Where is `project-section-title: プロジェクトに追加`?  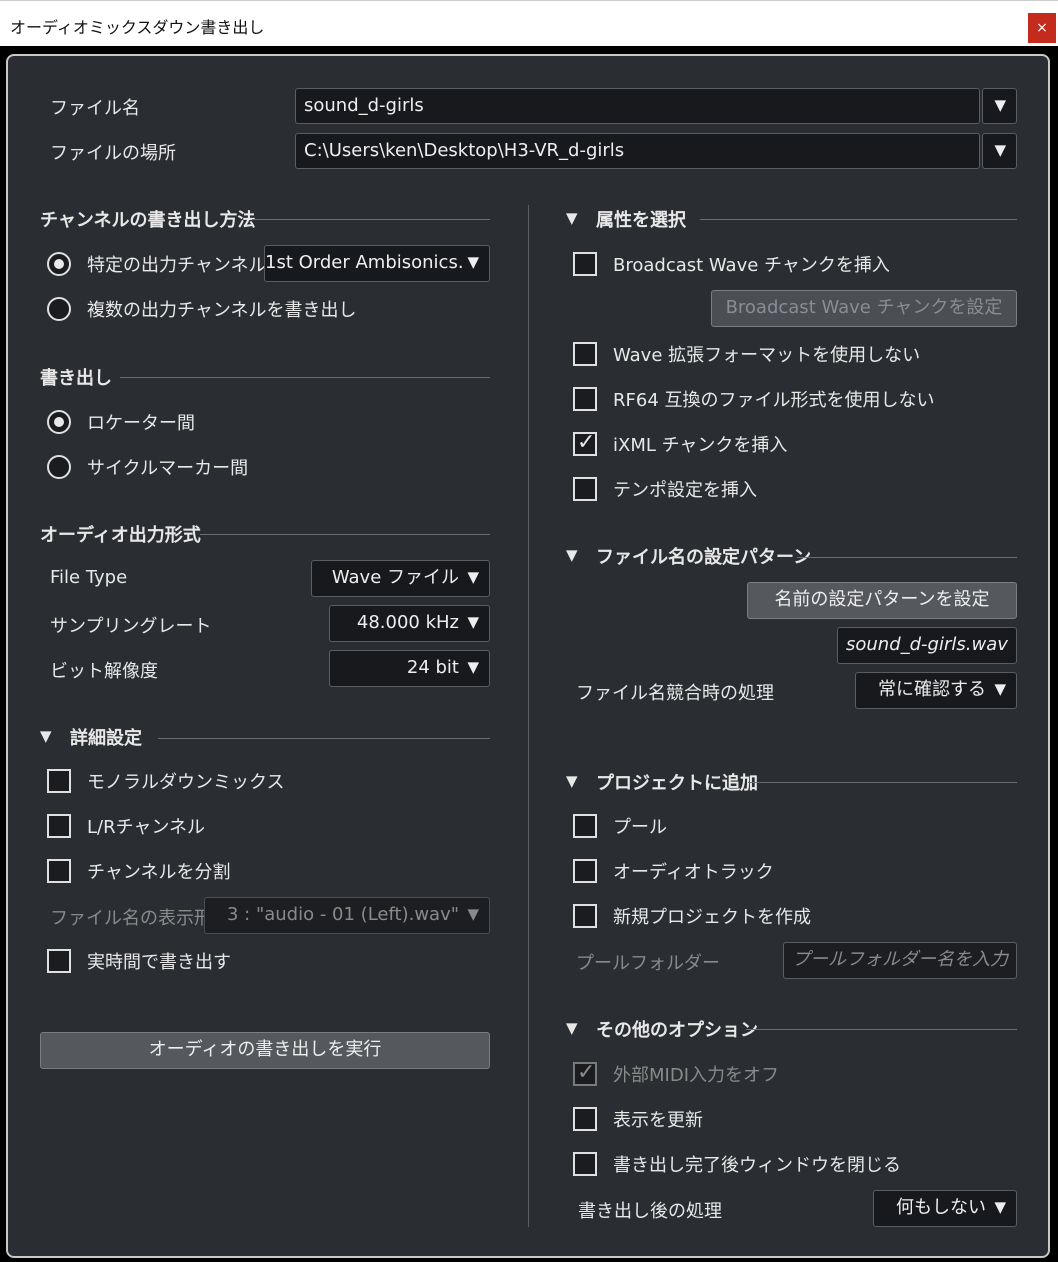 project-section-title: プロジェクトに追加 is located at coordinates (677, 783).